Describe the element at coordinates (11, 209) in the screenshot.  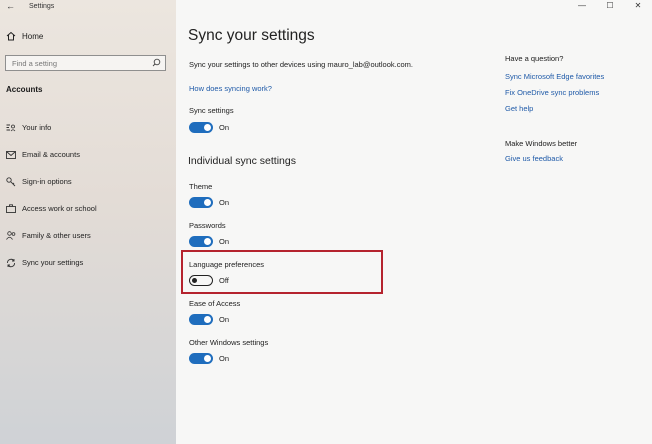
I see `briefcase-icon` at that location.